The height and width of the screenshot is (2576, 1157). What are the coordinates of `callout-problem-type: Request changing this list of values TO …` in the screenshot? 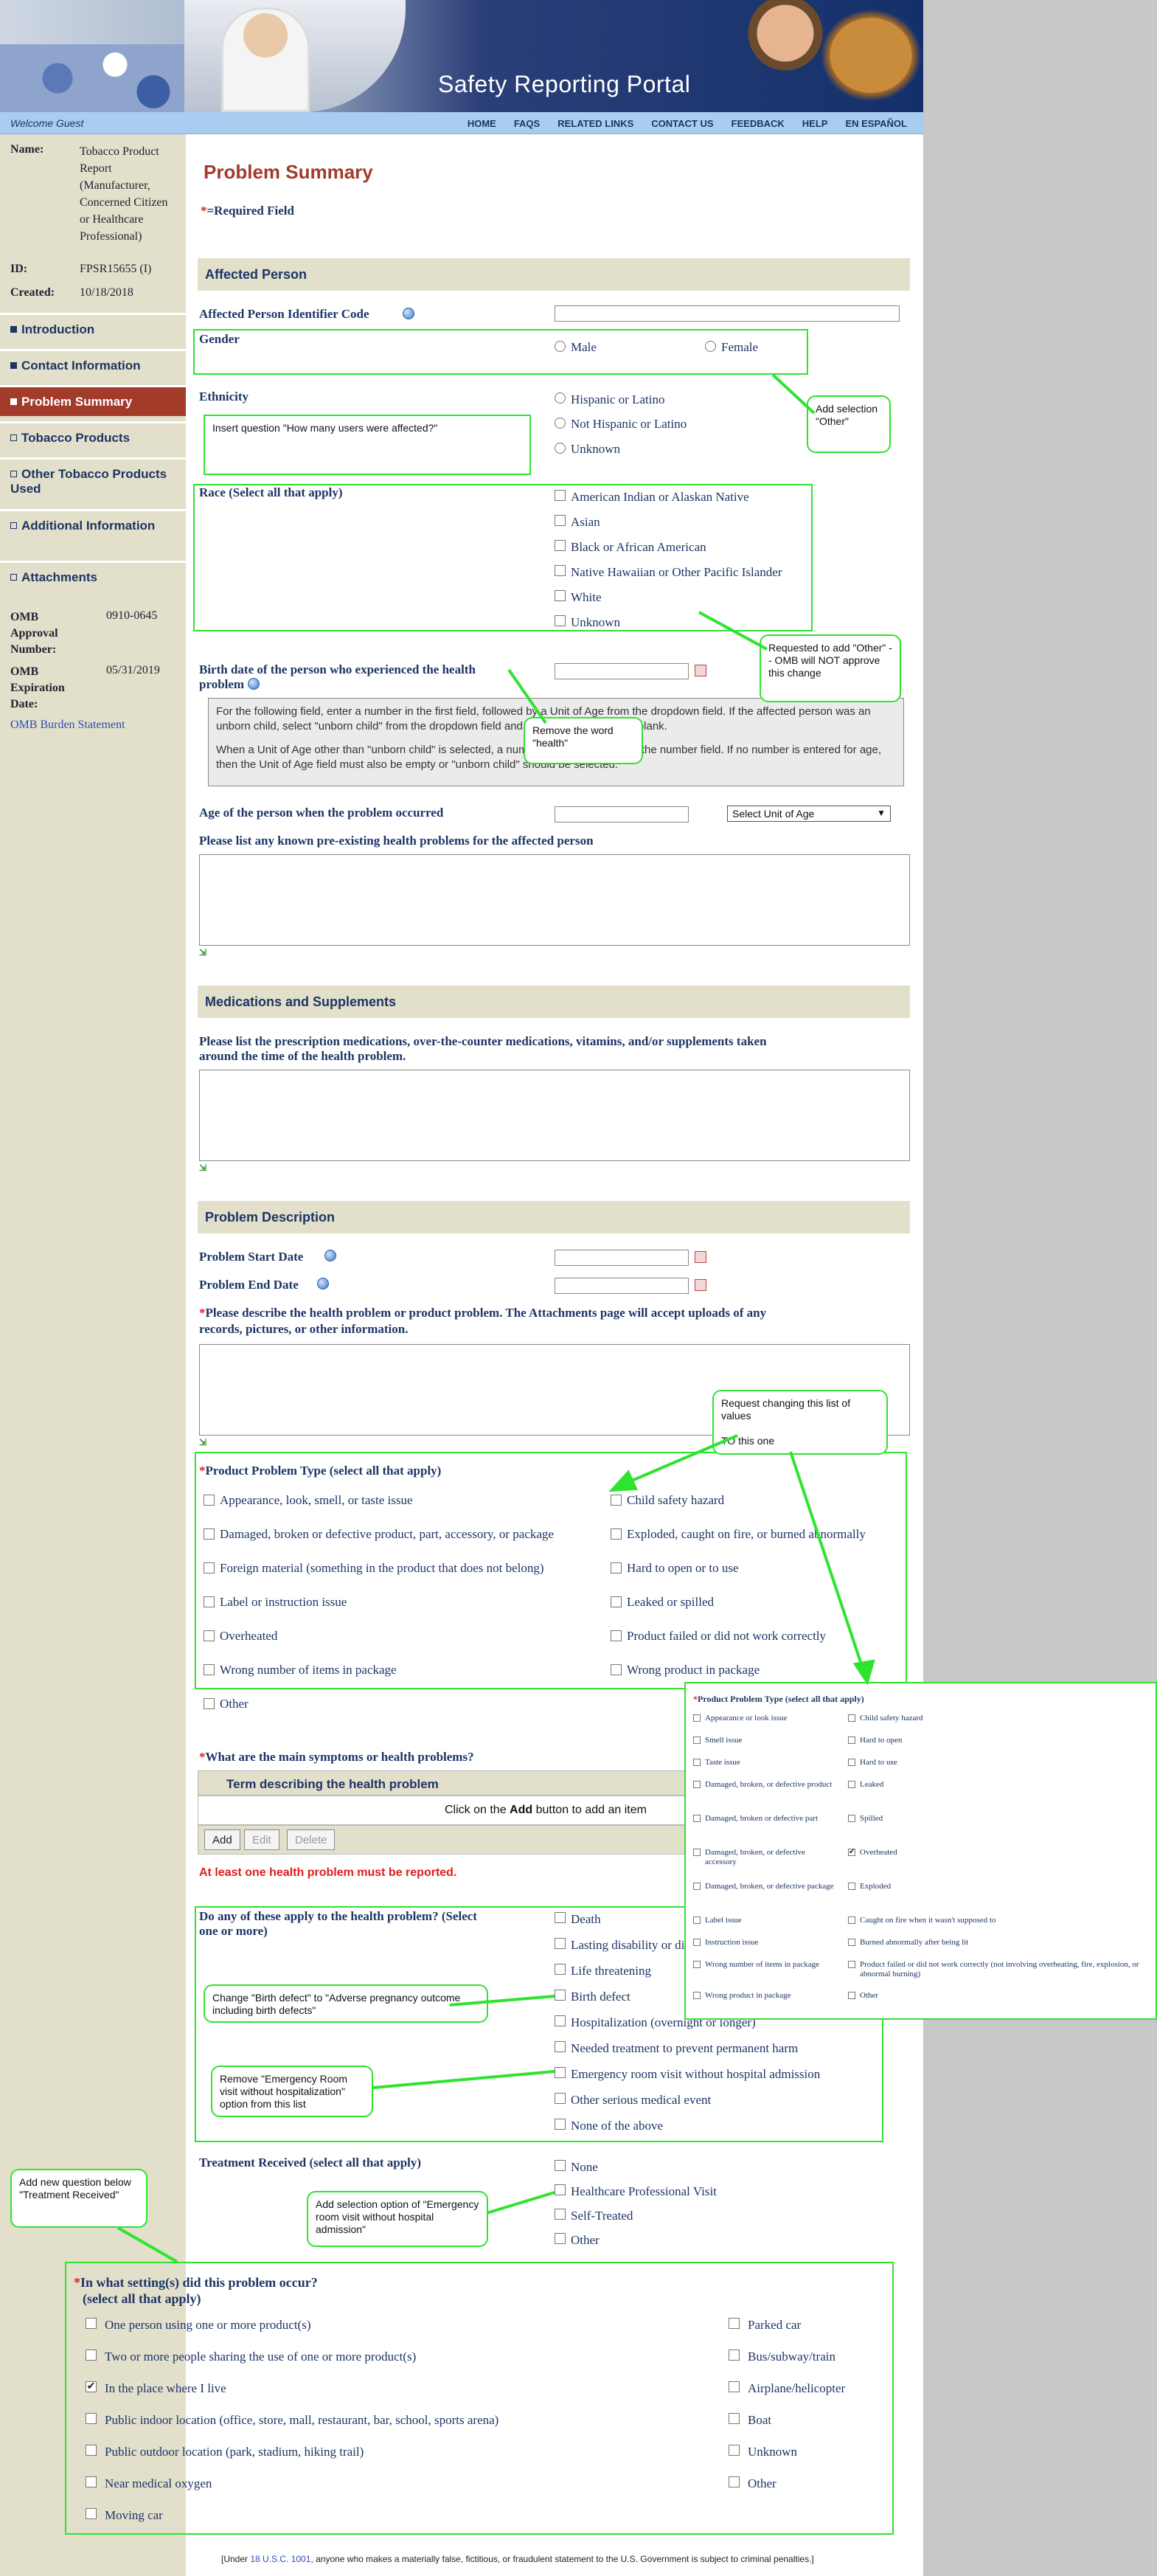 It's located at (800, 1423).